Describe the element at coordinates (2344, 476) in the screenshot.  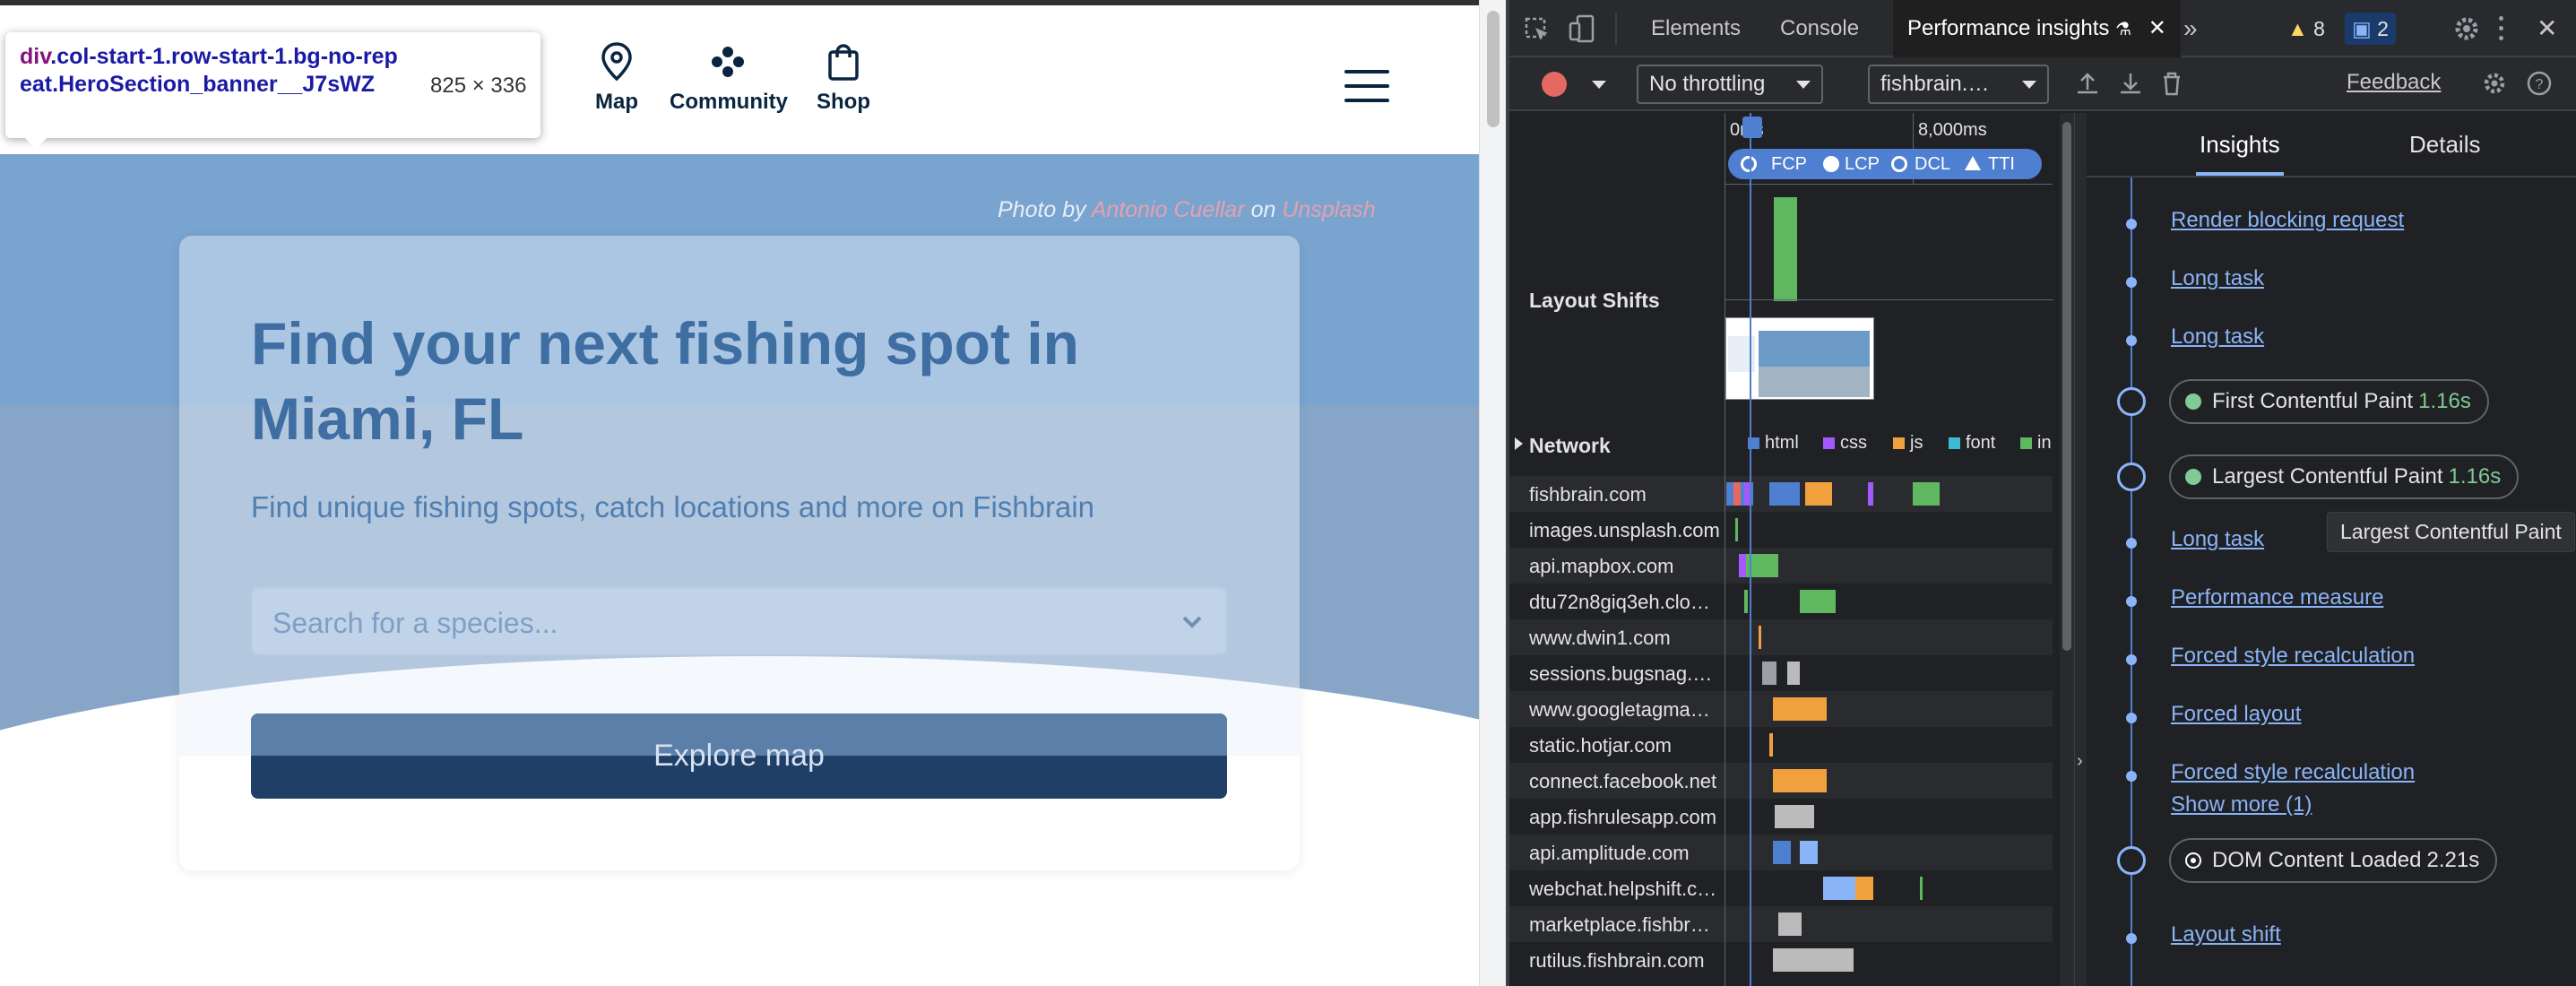
I see `lcp-chip: Largest Contentful Paint 1.16s` at that location.